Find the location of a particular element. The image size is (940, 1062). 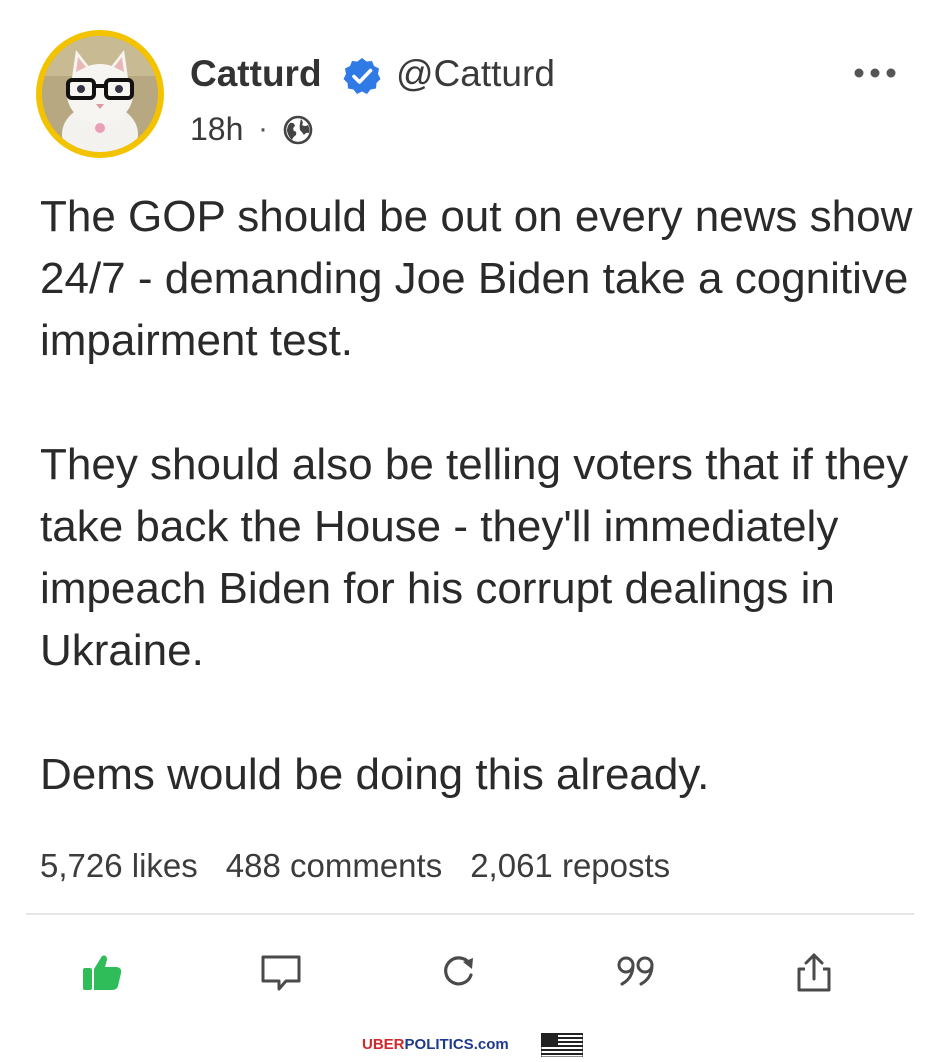

divider is located at coordinates (470, 914).